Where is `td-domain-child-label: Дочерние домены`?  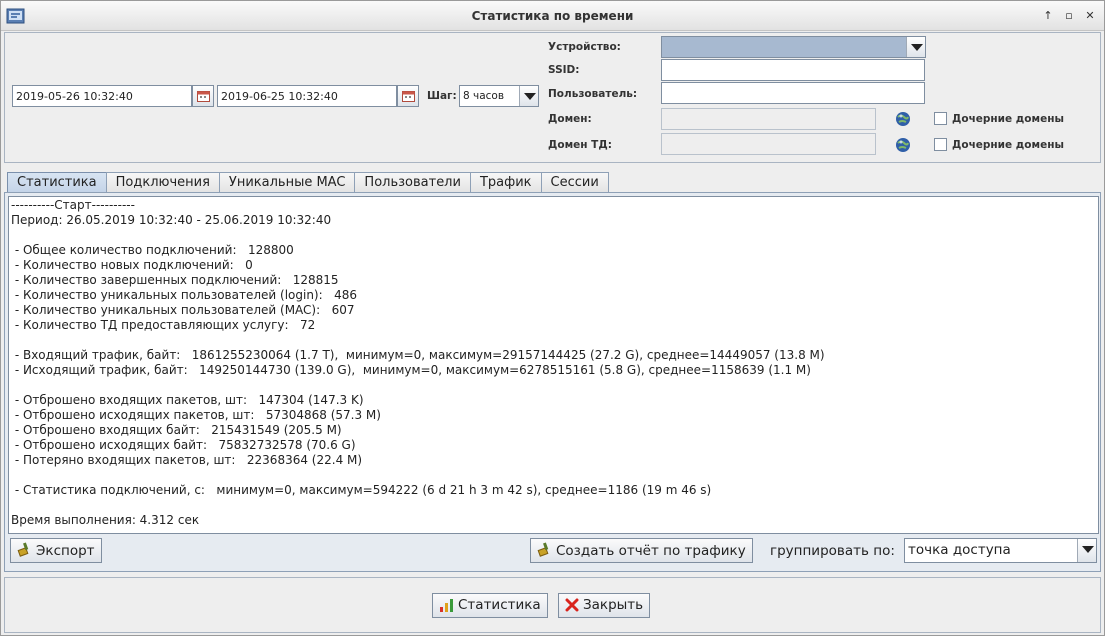 td-domain-child-label: Дочерние домены is located at coordinates (1008, 145).